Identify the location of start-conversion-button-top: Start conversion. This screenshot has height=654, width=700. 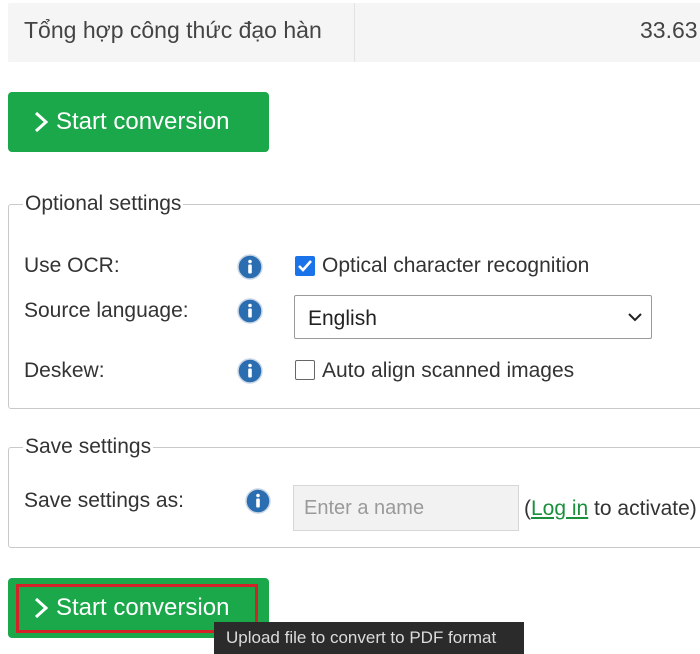
(138, 122).